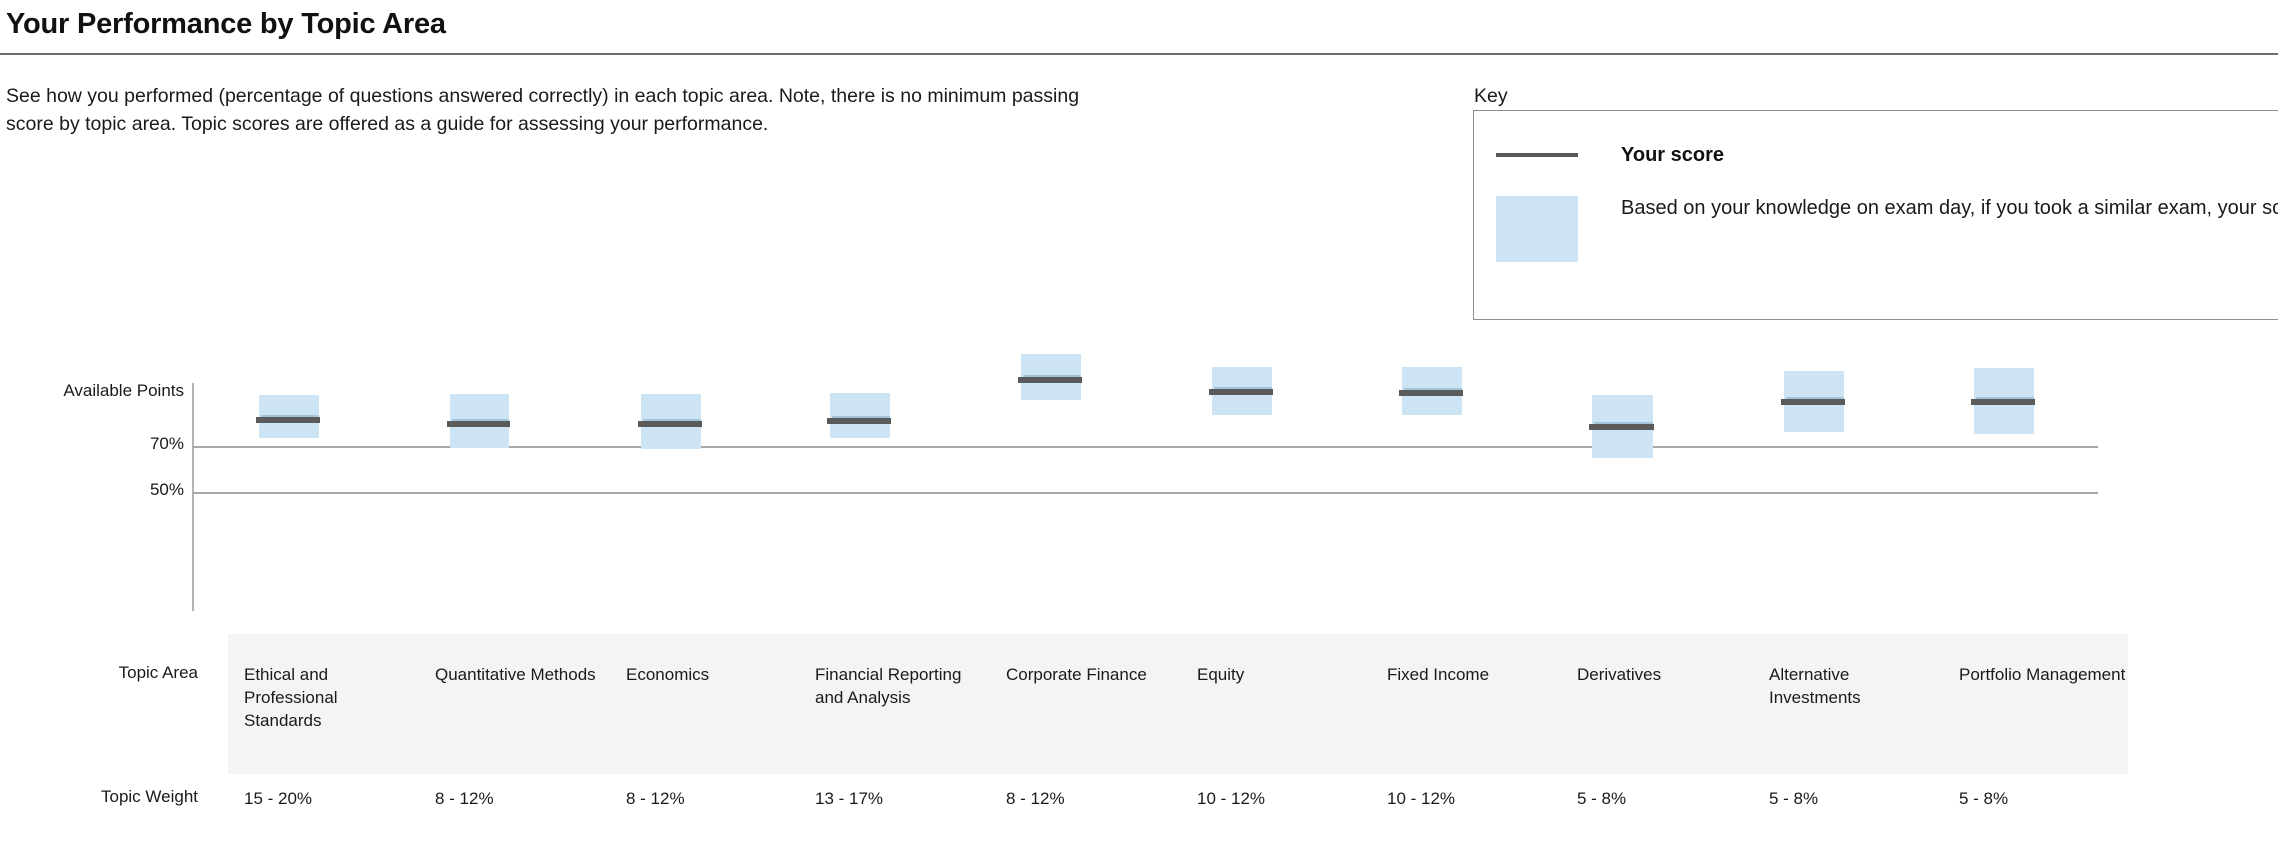 The height and width of the screenshot is (842, 2278). Describe the element at coordinates (1221, 674) in the screenshot. I see `topic-area-cell: Equity` at that location.